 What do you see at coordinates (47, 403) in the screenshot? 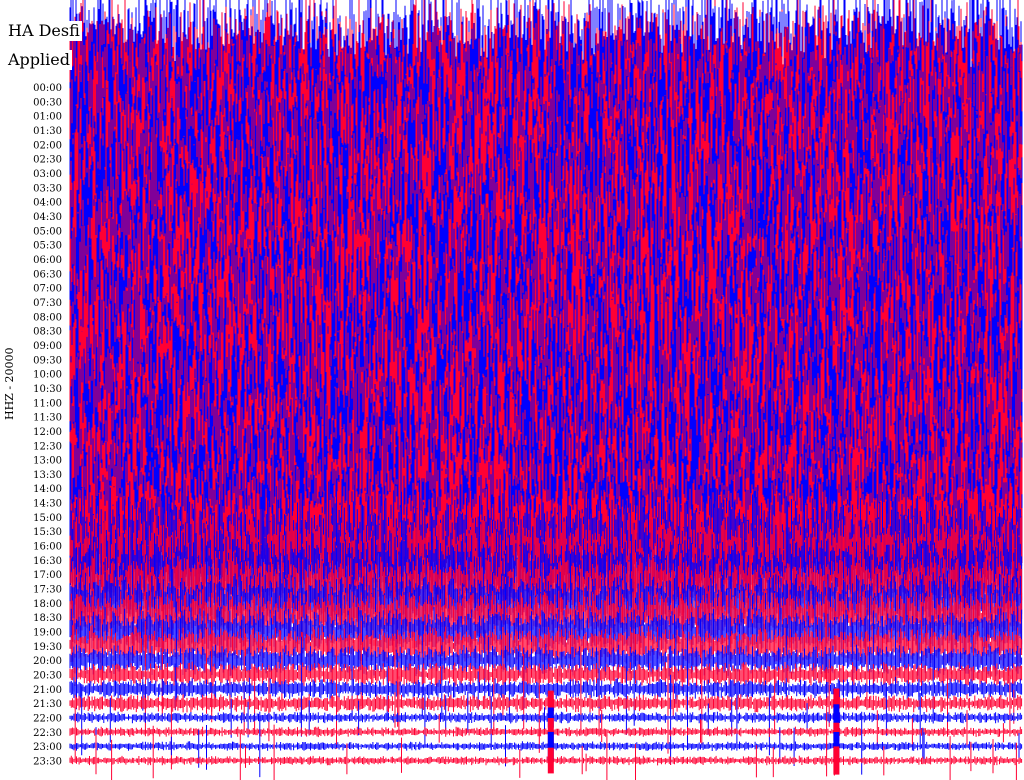
I see `row-time-label: 11:00` at bounding box center [47, 403].